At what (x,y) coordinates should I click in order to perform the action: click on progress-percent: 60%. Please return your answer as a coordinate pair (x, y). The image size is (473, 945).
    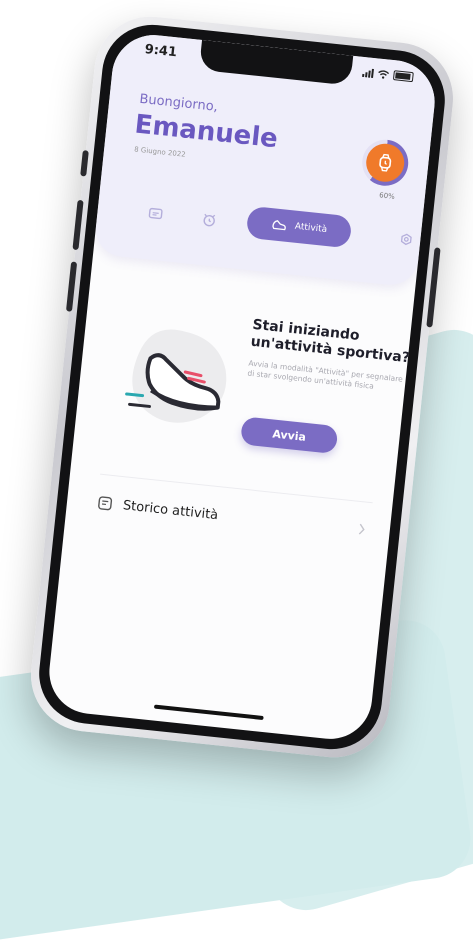
    Looking at the image, I should click on (387, 196).